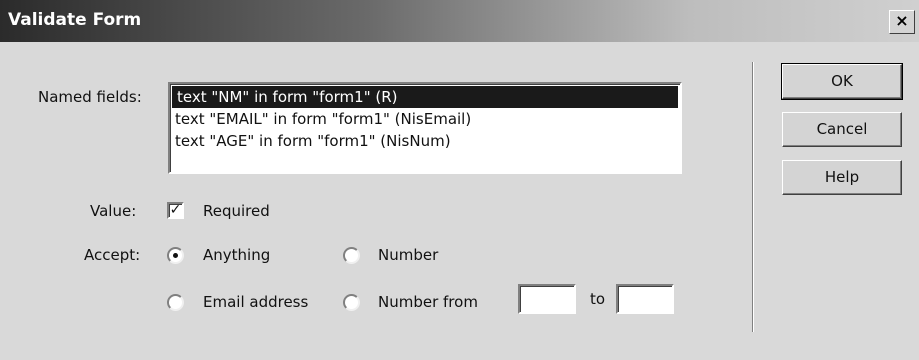 This screenshot has height=360, width=919. What do you see at coordinates (112, 255) in the screenshot?
I see `accept-label: Accept:` at bounding box center [112, 255].